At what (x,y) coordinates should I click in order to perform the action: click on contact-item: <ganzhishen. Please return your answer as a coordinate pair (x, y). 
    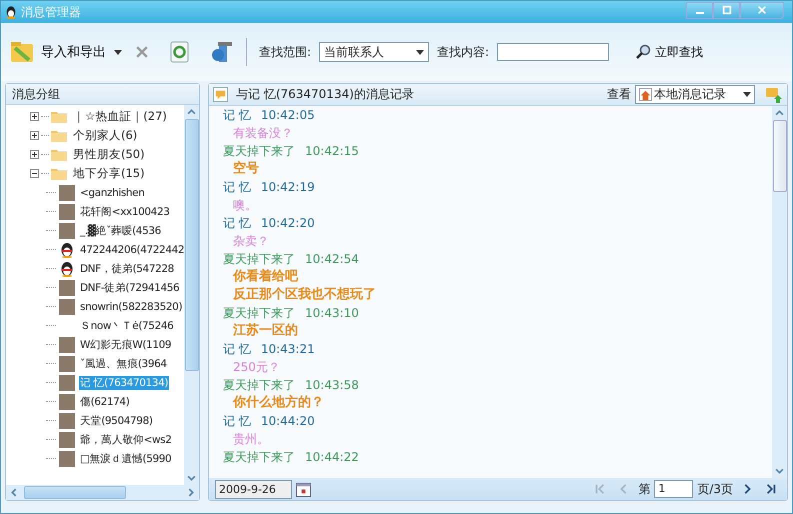
    Looking at the image, I should click on (112, 192).